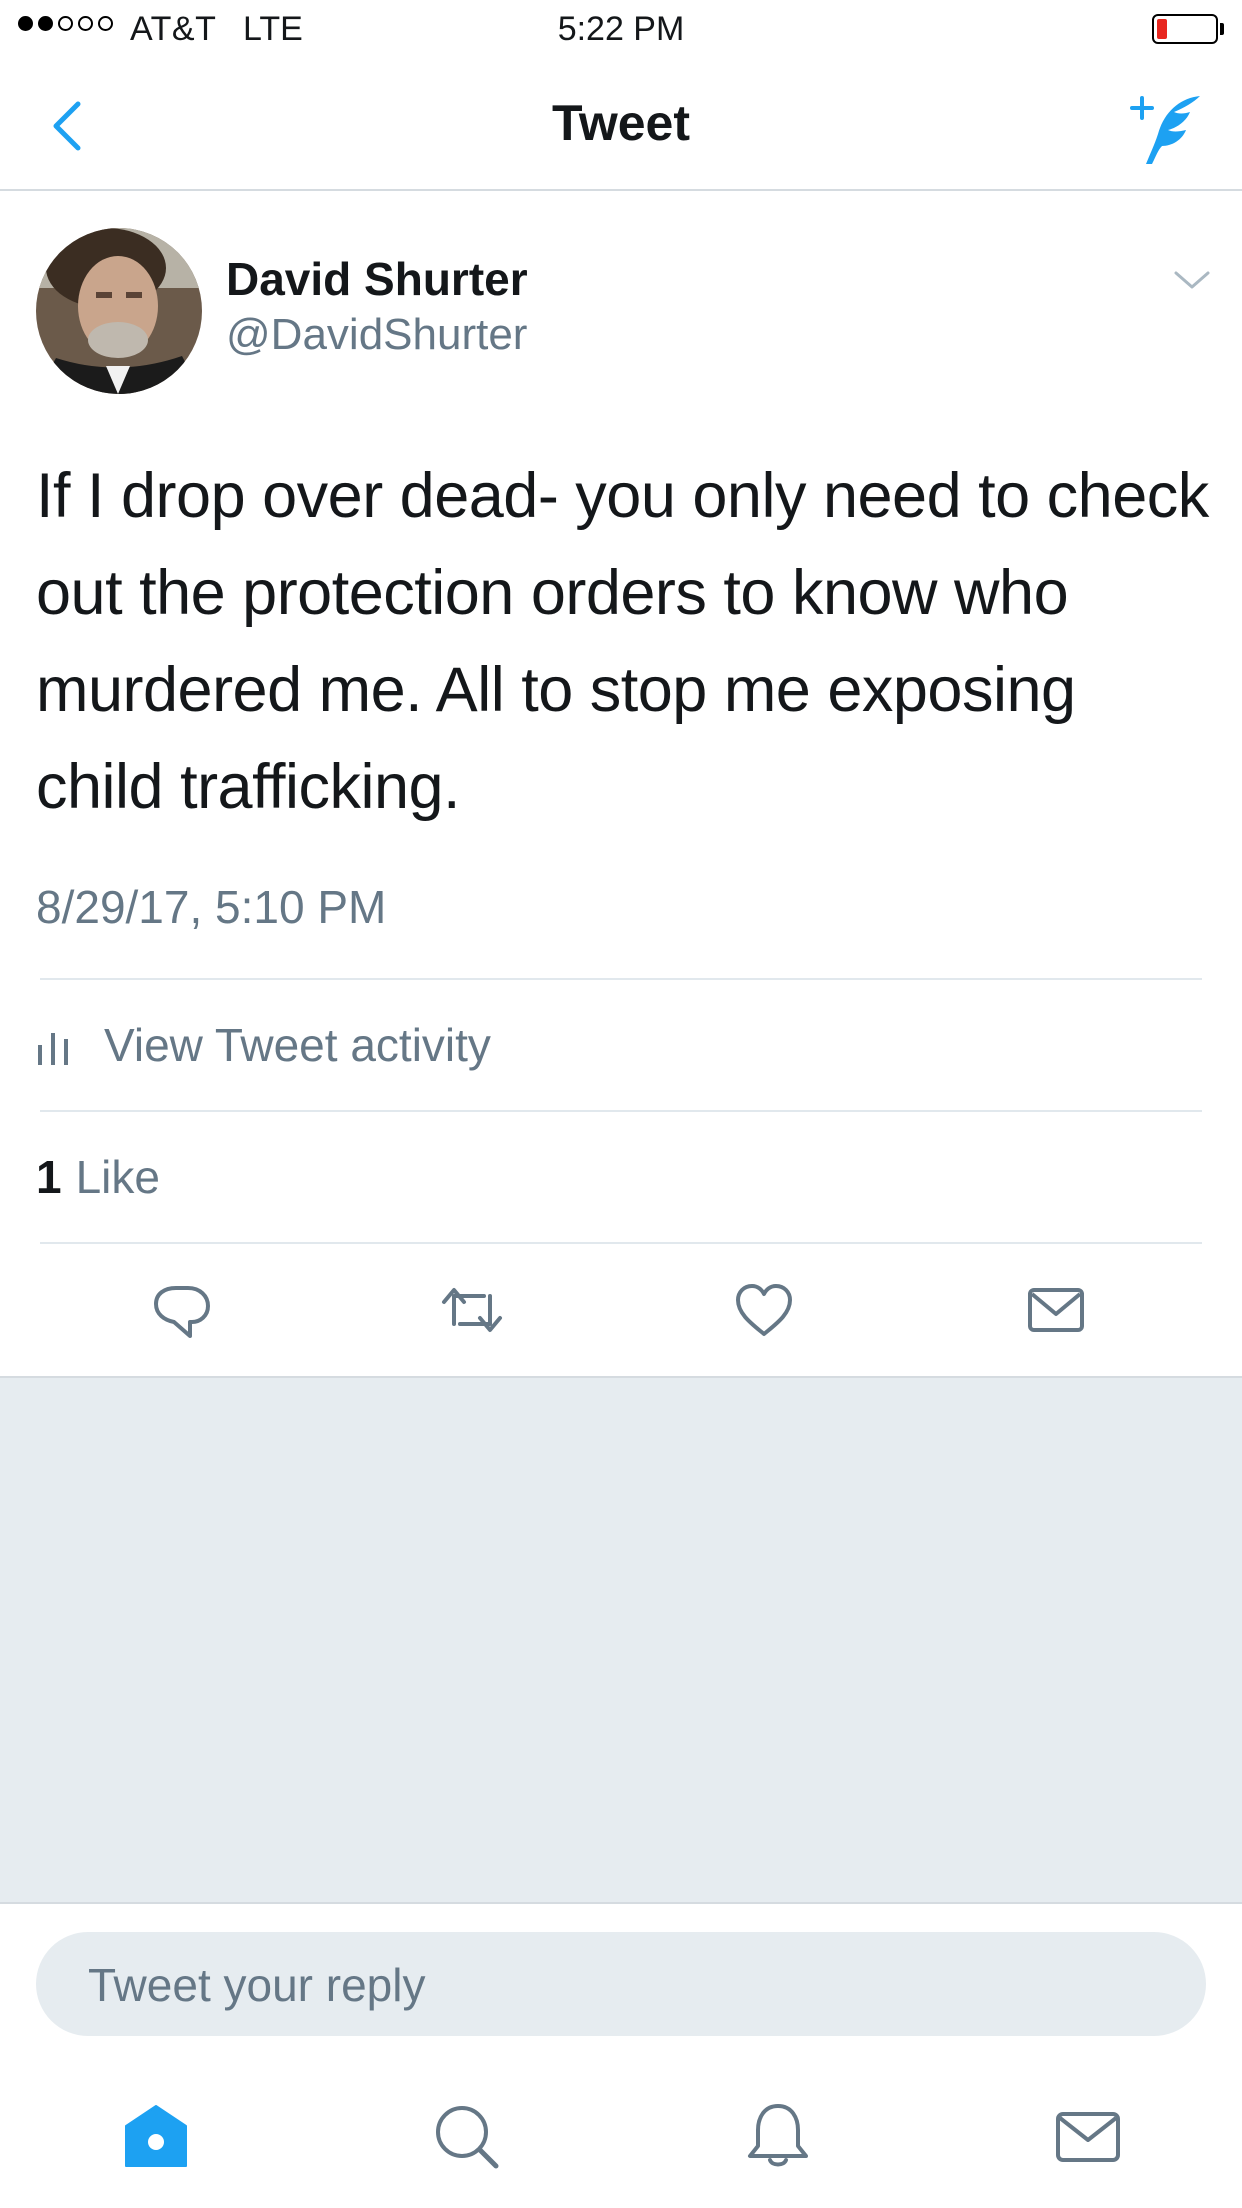 The width and height of the screenshot is (1242, 2208). What do you see at coordinates (297, 1045) in the screenshot?
I see `view-tweet-activity-label: View Tweet activity` at bounding box center [297, 1045].